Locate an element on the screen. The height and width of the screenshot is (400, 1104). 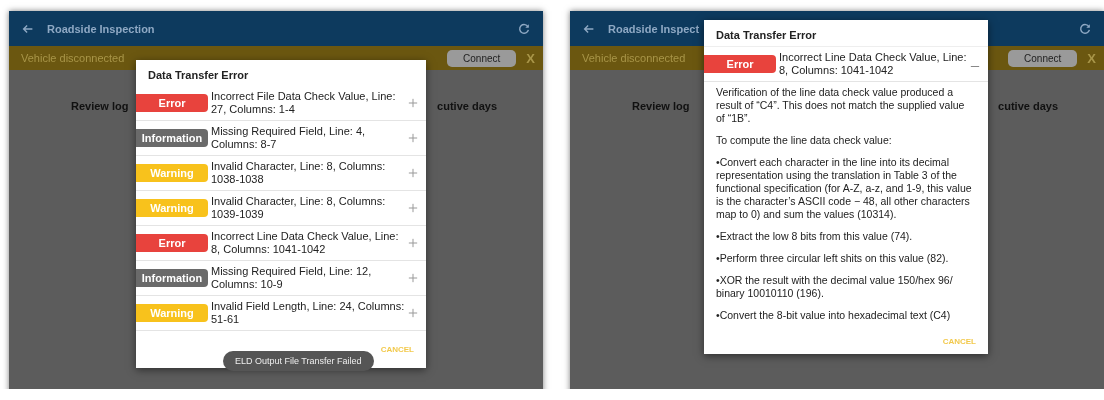
error-list-item: Warning Invalid Character, Line: 8, Columns: 1038-1038 is located at coordinates (281, 173).